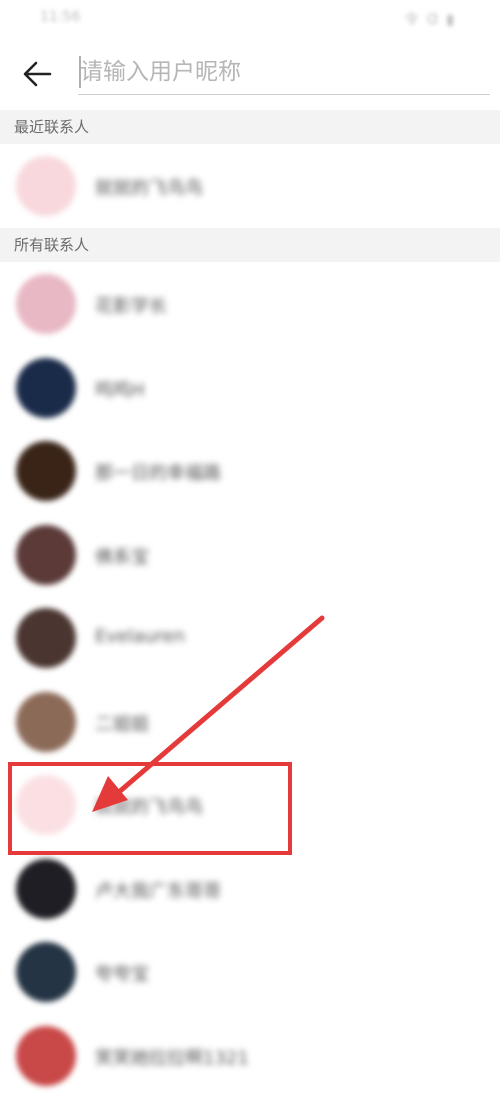 The width and height of the screenshot is (500, 1111). I want to click on contact-row: 卢大我广东哥哥, so click(250, 888).